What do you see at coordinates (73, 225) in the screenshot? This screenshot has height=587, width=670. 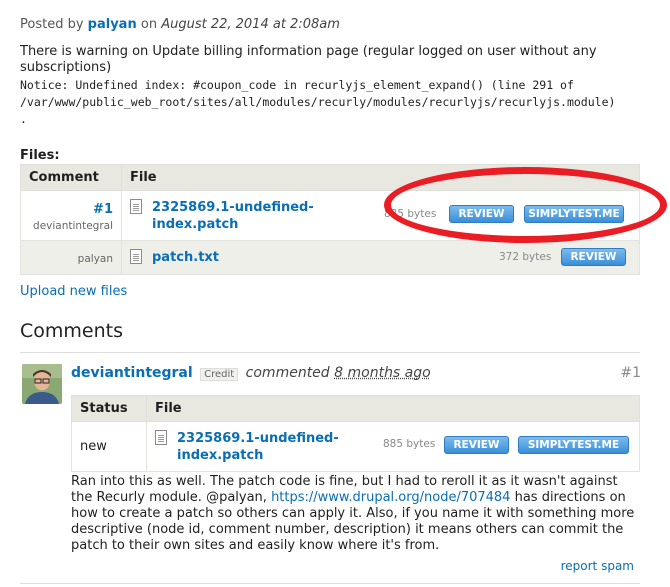 I see `comment-user: deviantintegral` at bounding box center [73, 225].